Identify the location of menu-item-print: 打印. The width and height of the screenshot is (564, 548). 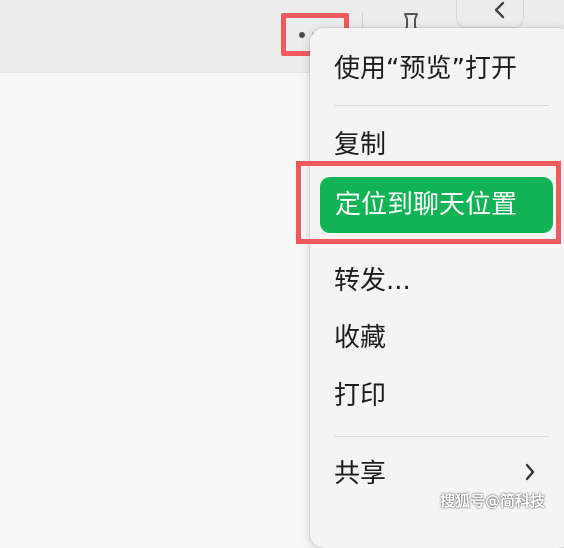
(360, 396).